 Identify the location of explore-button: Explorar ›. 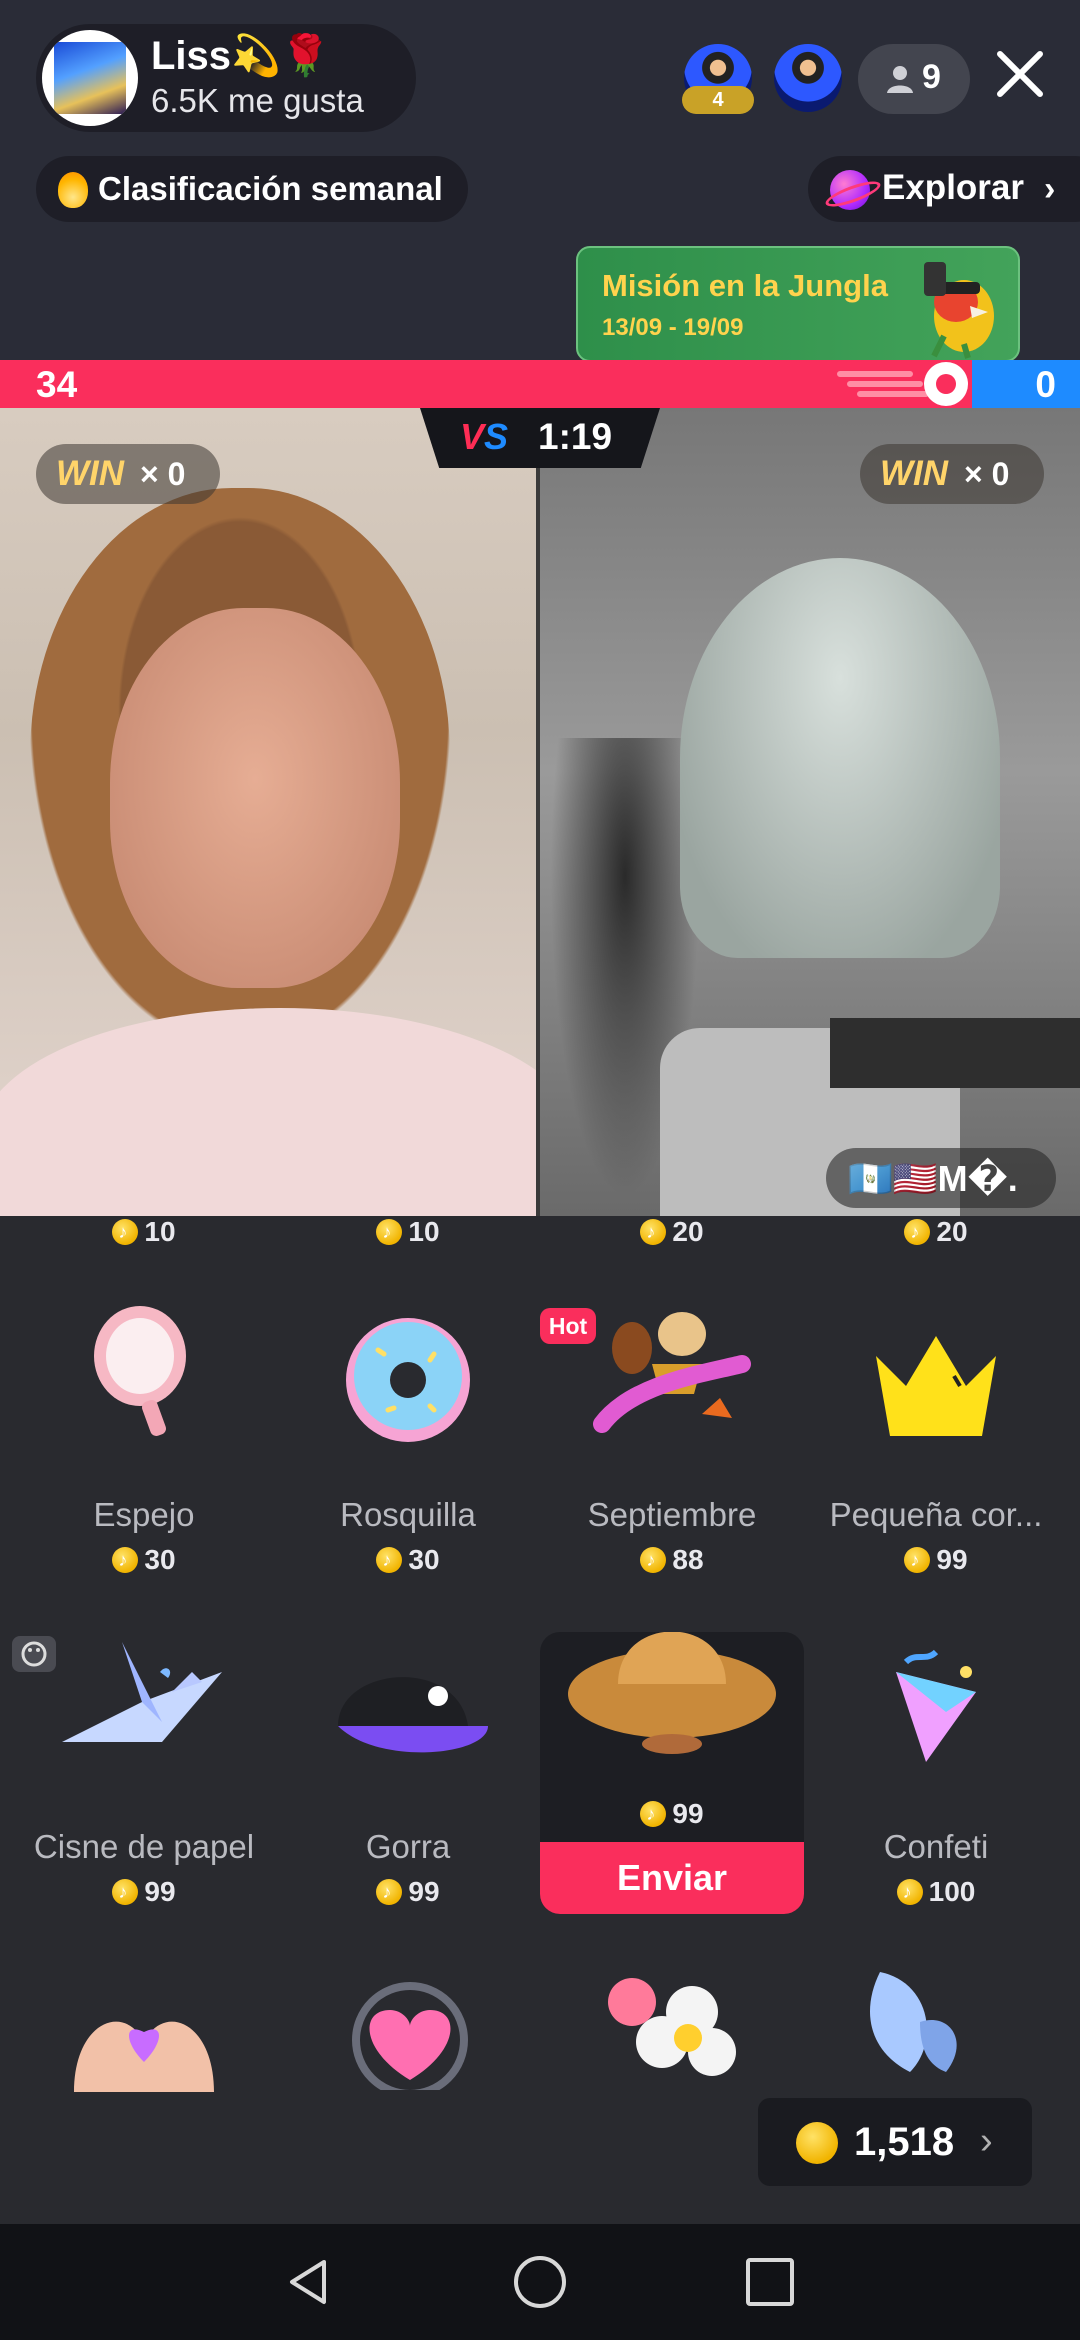
(944, 189).